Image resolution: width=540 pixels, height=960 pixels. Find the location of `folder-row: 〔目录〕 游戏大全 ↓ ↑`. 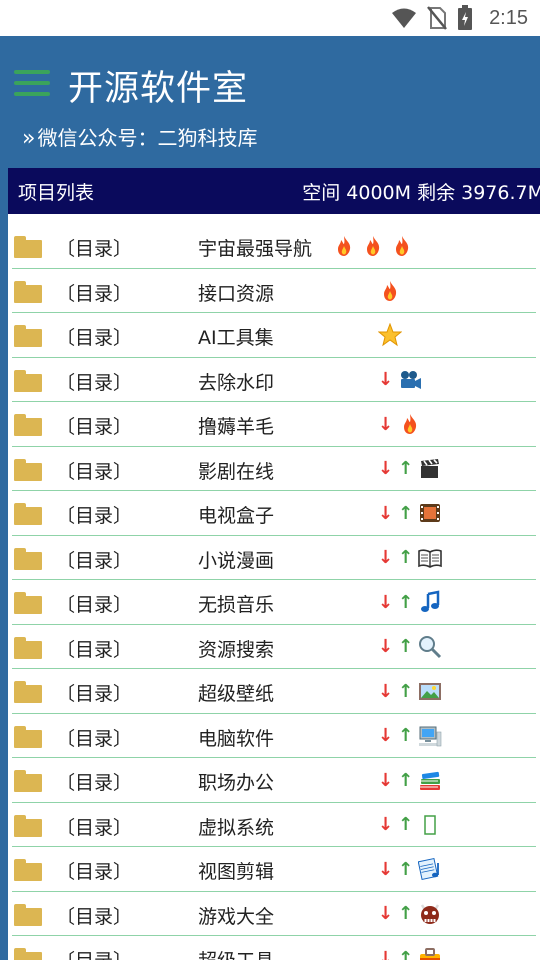

folder-row: 〔目录〕 游戏大全 ↓ ↑ is located at coordinates (274, 914).